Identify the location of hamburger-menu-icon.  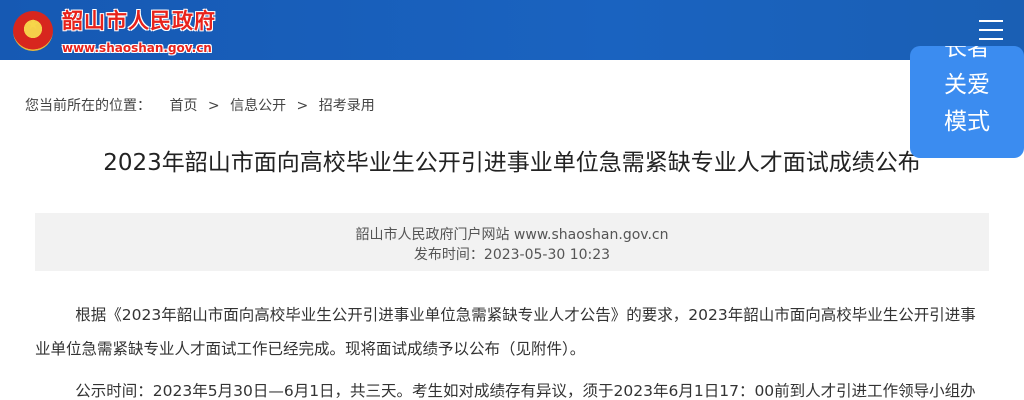
(991, 31).